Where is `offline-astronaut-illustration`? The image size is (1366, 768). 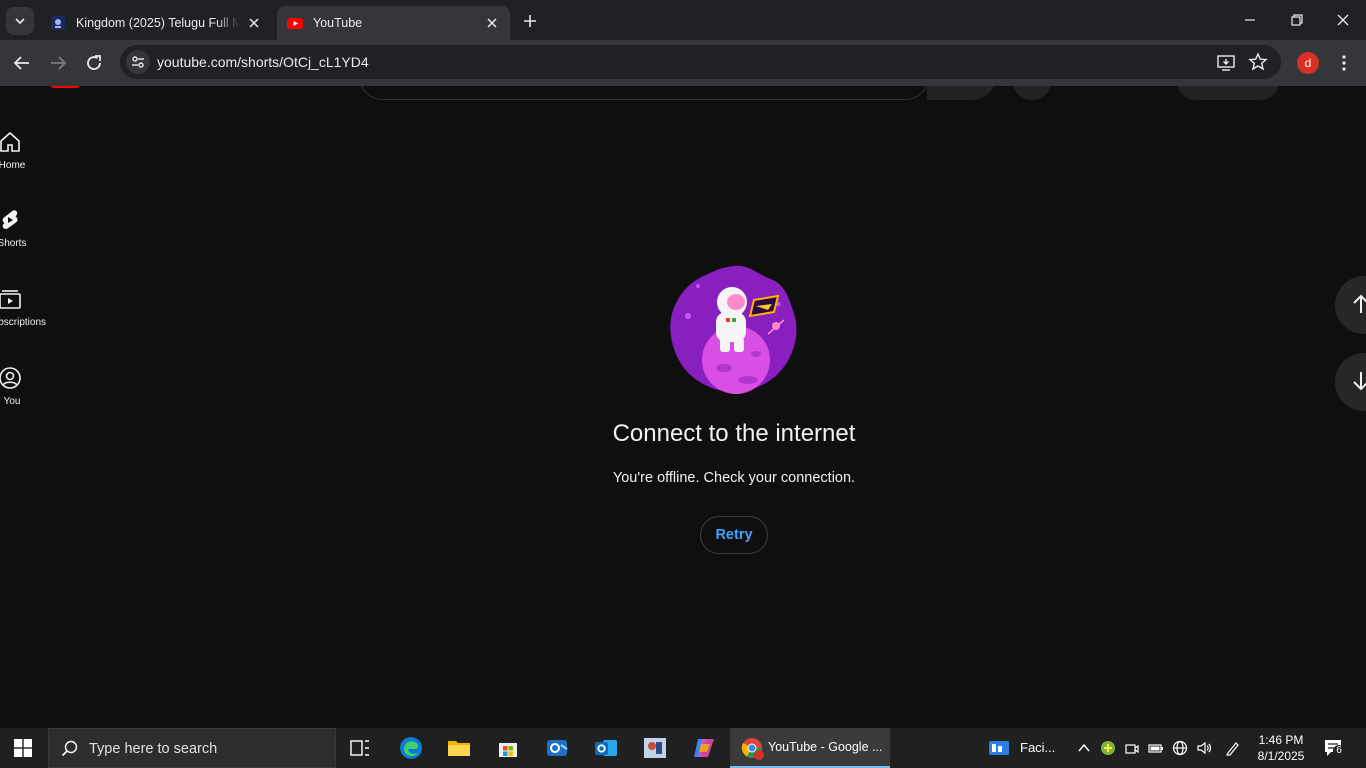
offline-astronaut-illustration is located at coordinates (733, 329).